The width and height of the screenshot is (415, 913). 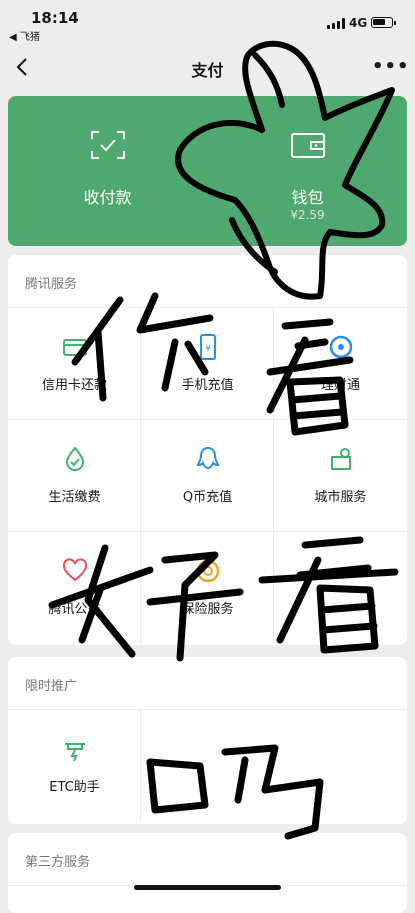 I want to click on status-time: 18:14, so click(x=55, y=18).